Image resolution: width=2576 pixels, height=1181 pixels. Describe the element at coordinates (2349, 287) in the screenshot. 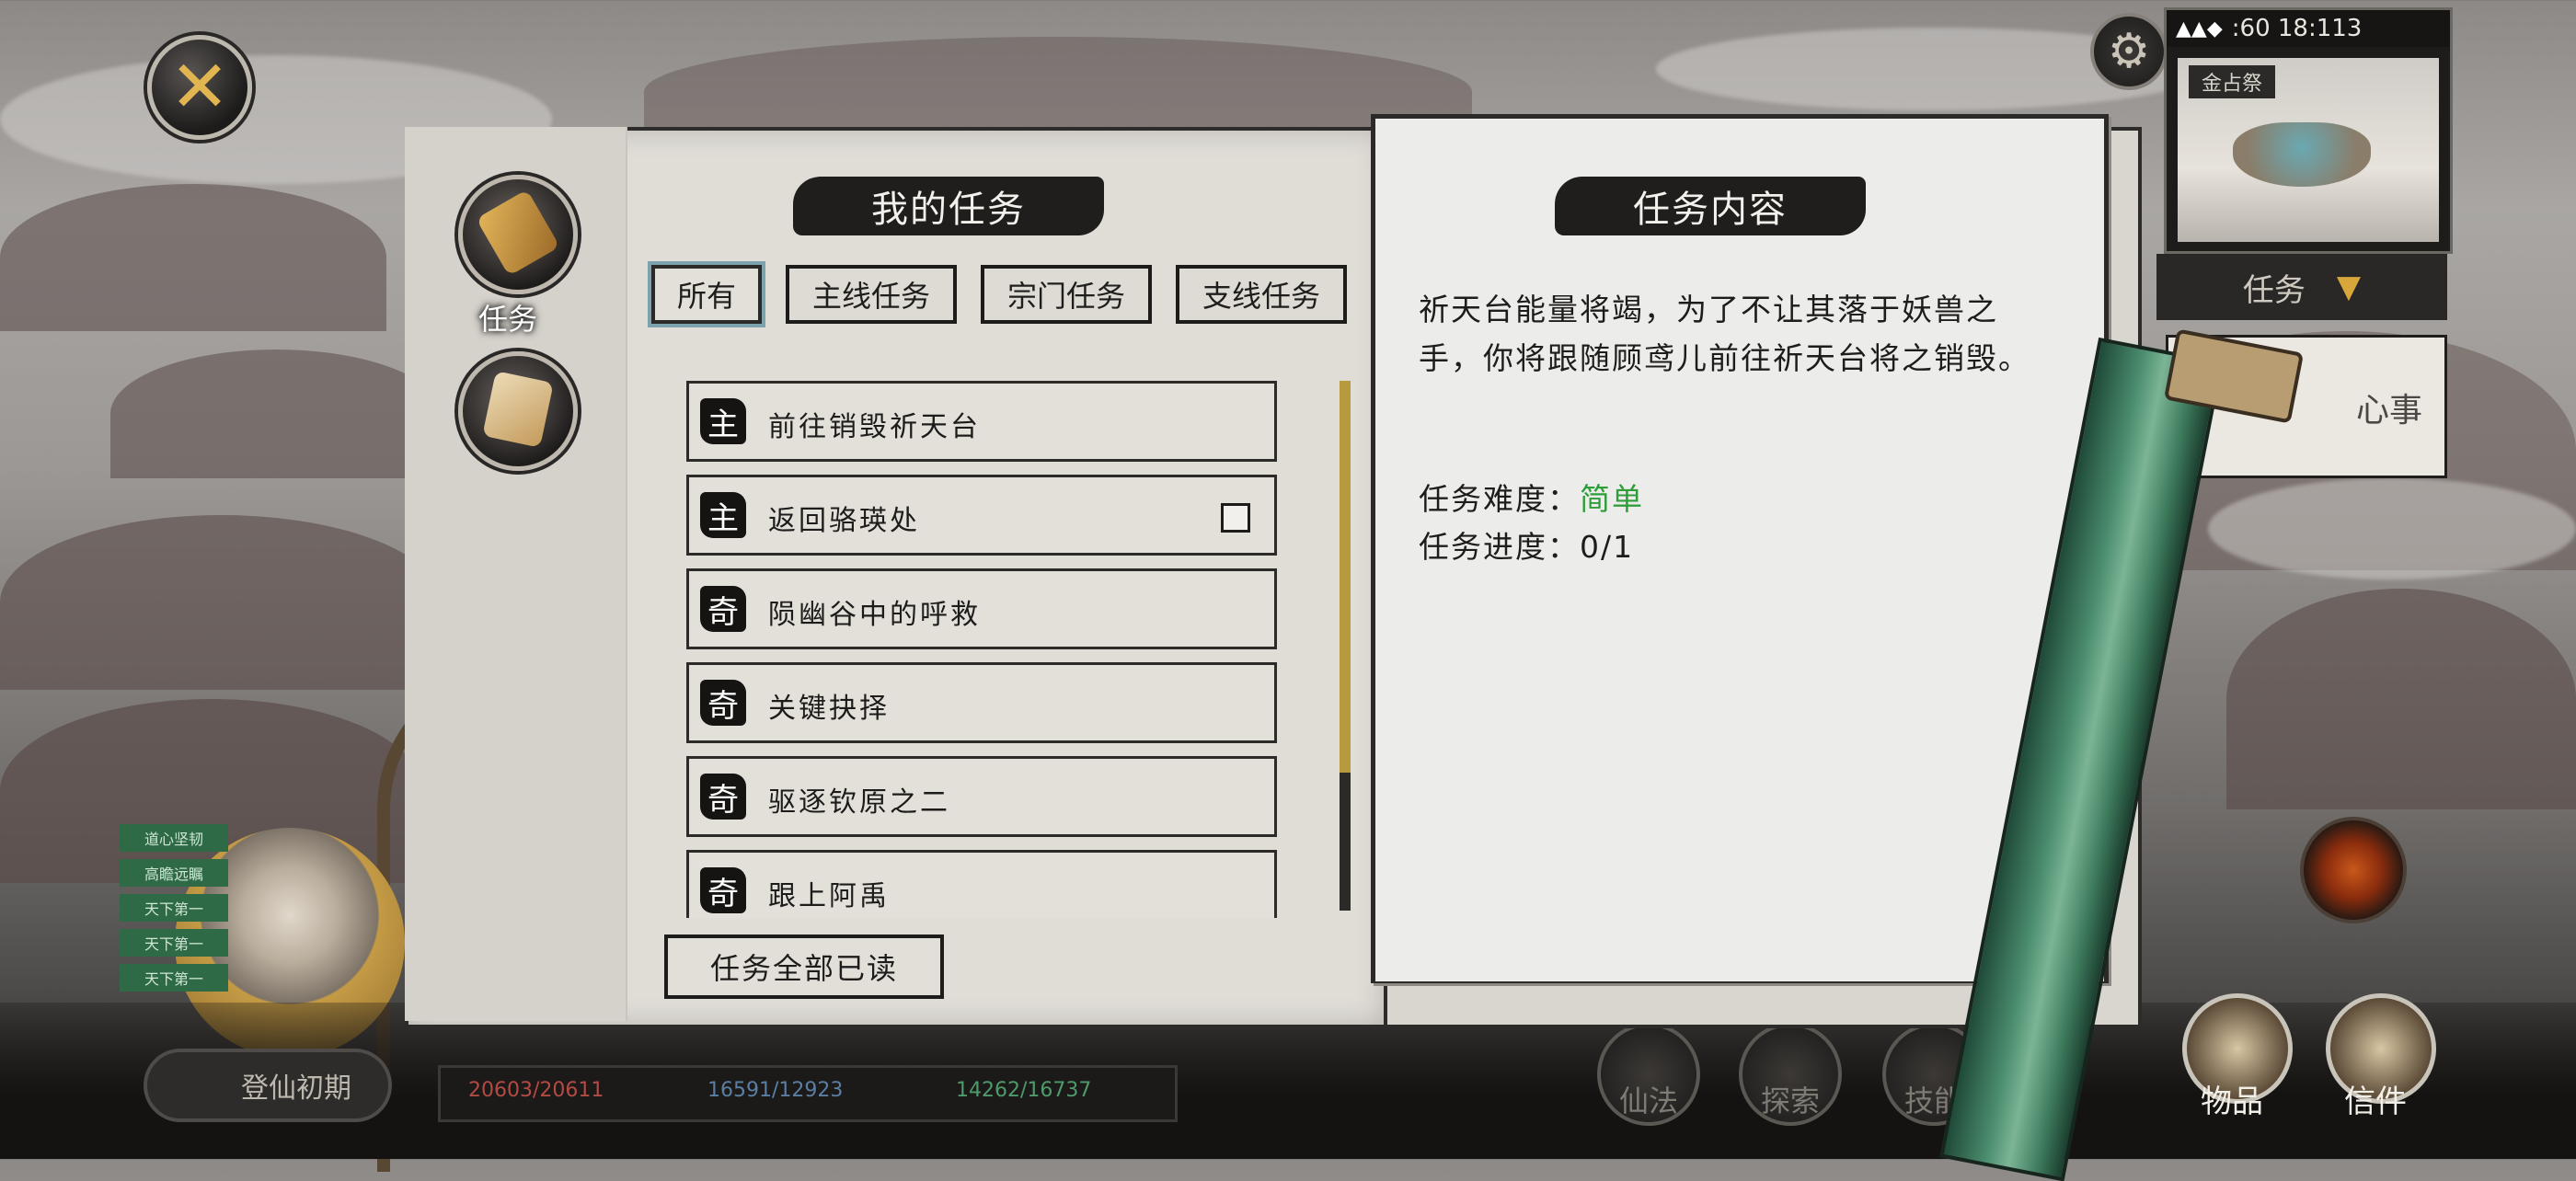

I see `chevron-down-icon: ▼` at that location.